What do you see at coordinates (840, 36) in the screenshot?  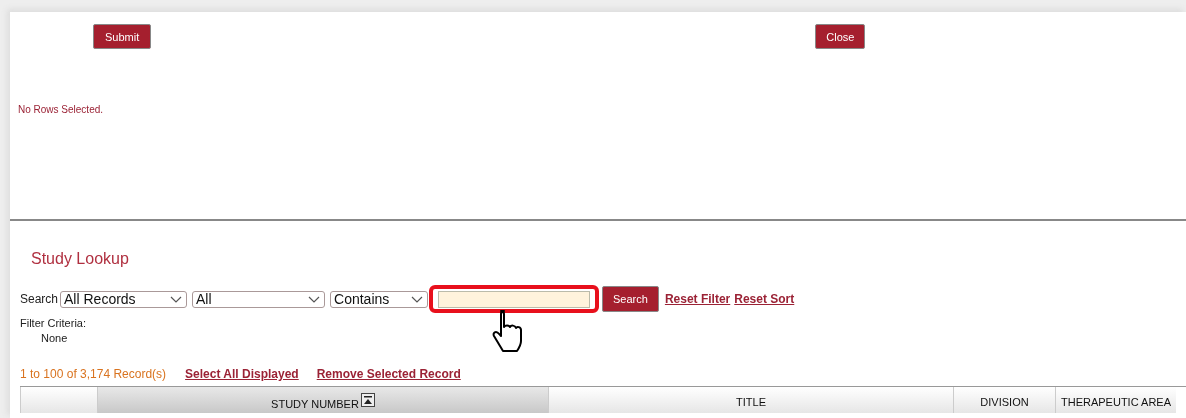 I see `close-button: Close` at bounding box center [840, 36].